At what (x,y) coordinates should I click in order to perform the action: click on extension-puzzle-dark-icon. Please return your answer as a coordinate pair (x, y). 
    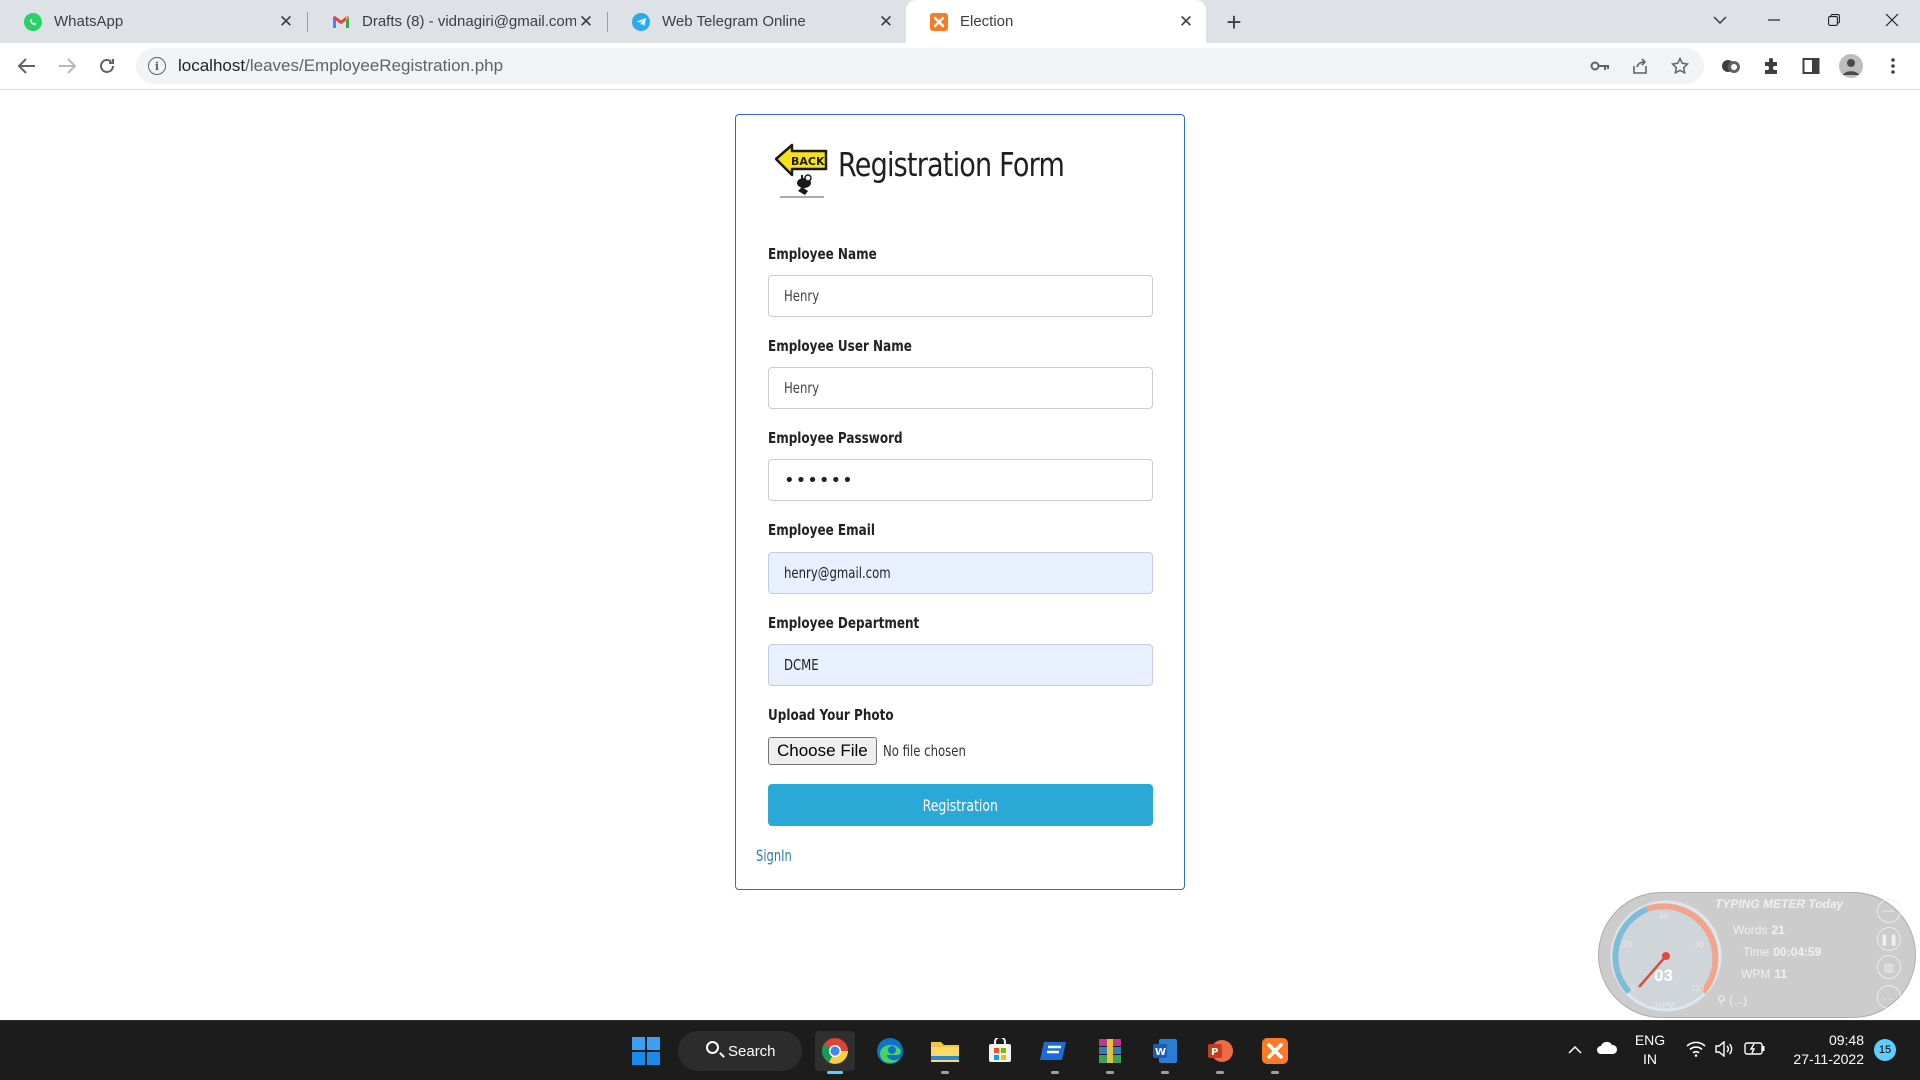
    Looking at the image, I should click on (1731, 66).